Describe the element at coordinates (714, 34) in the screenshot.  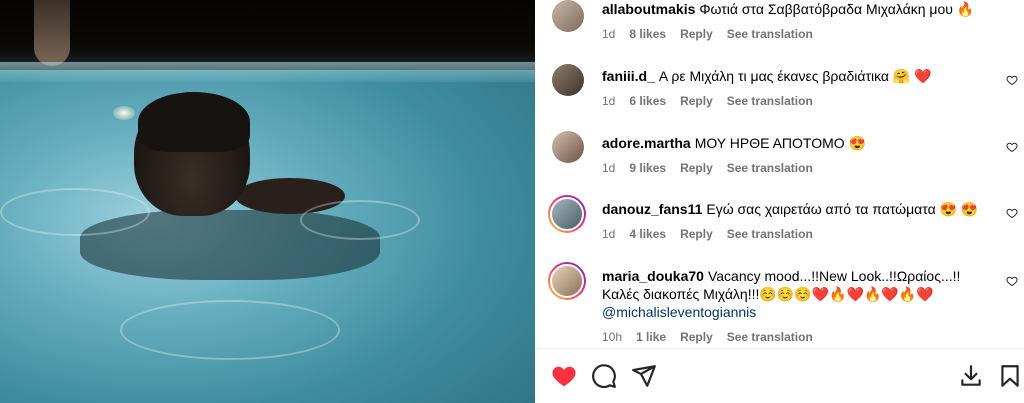
I see `comment-meta: 1d 8 likes Reply See translation` at that location.